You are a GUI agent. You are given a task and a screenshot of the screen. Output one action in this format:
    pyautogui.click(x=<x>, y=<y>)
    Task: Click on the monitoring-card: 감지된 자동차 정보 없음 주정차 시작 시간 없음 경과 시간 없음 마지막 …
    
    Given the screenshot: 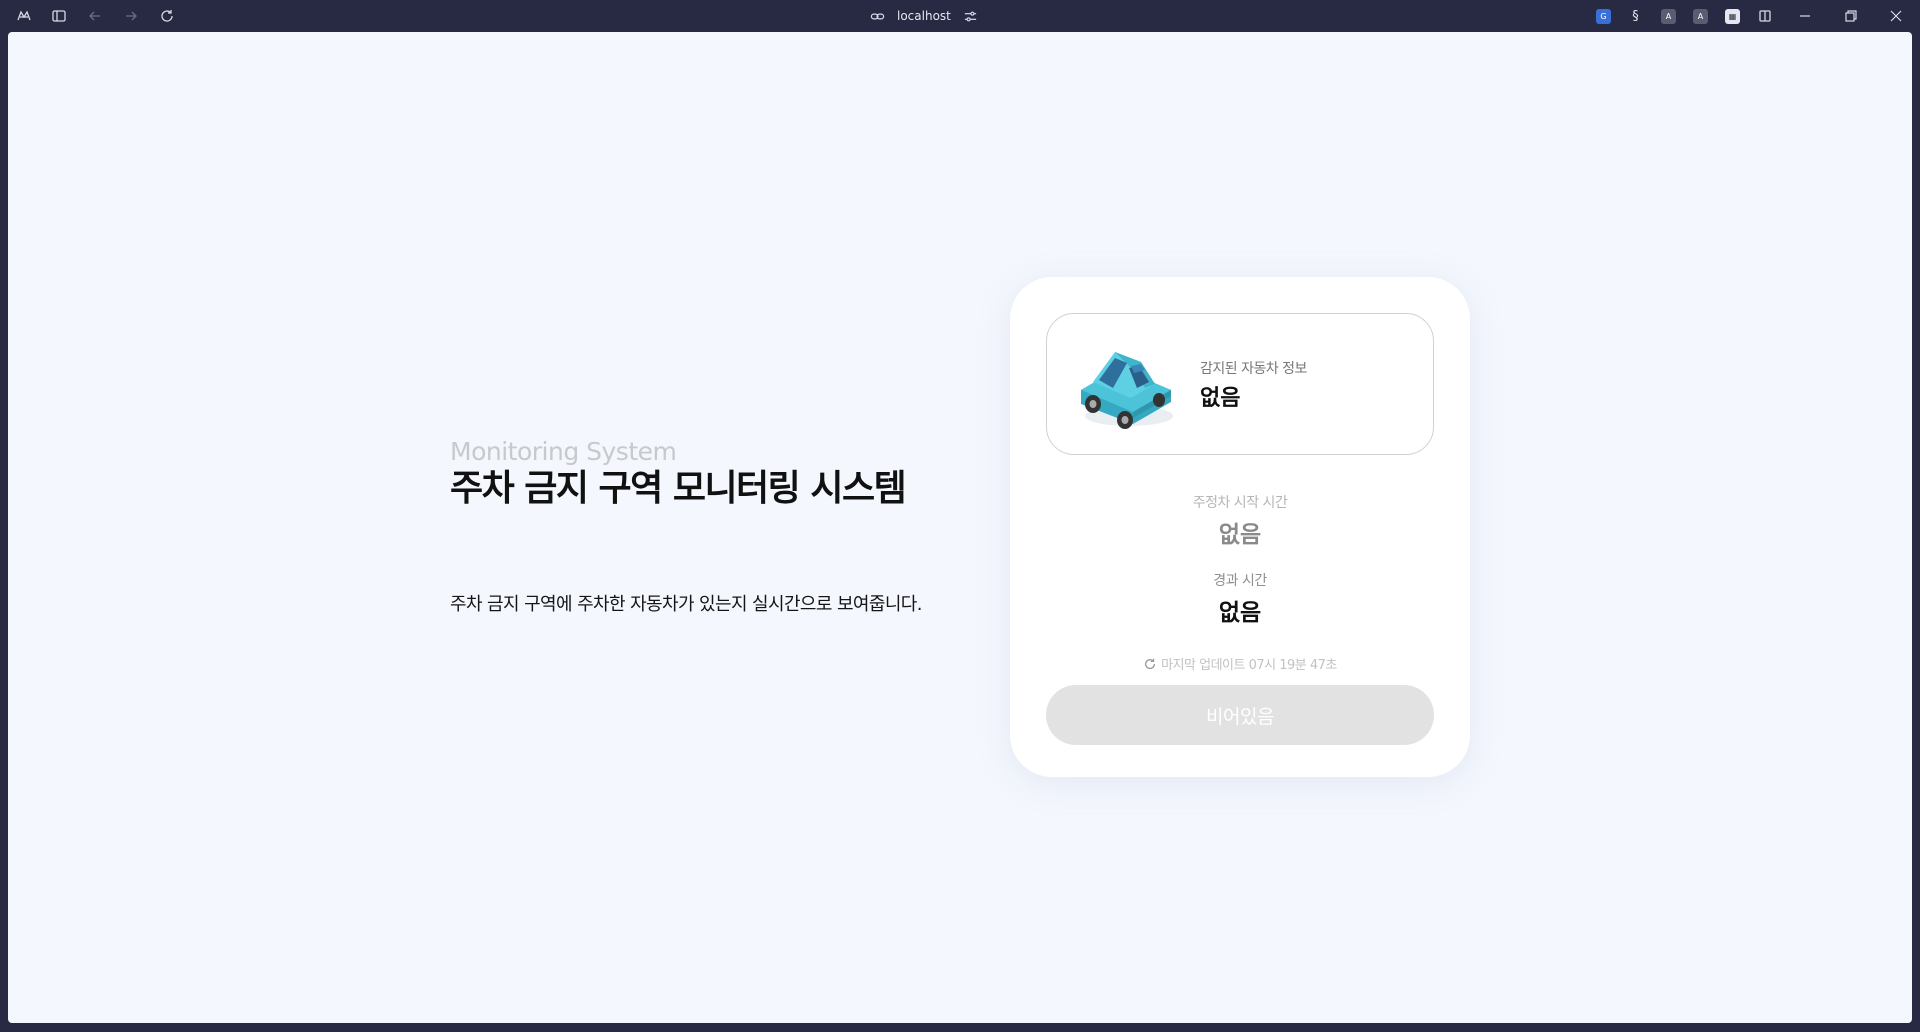 What is the action you would take?
    pyautogui.click(x=1240, y=527)
    